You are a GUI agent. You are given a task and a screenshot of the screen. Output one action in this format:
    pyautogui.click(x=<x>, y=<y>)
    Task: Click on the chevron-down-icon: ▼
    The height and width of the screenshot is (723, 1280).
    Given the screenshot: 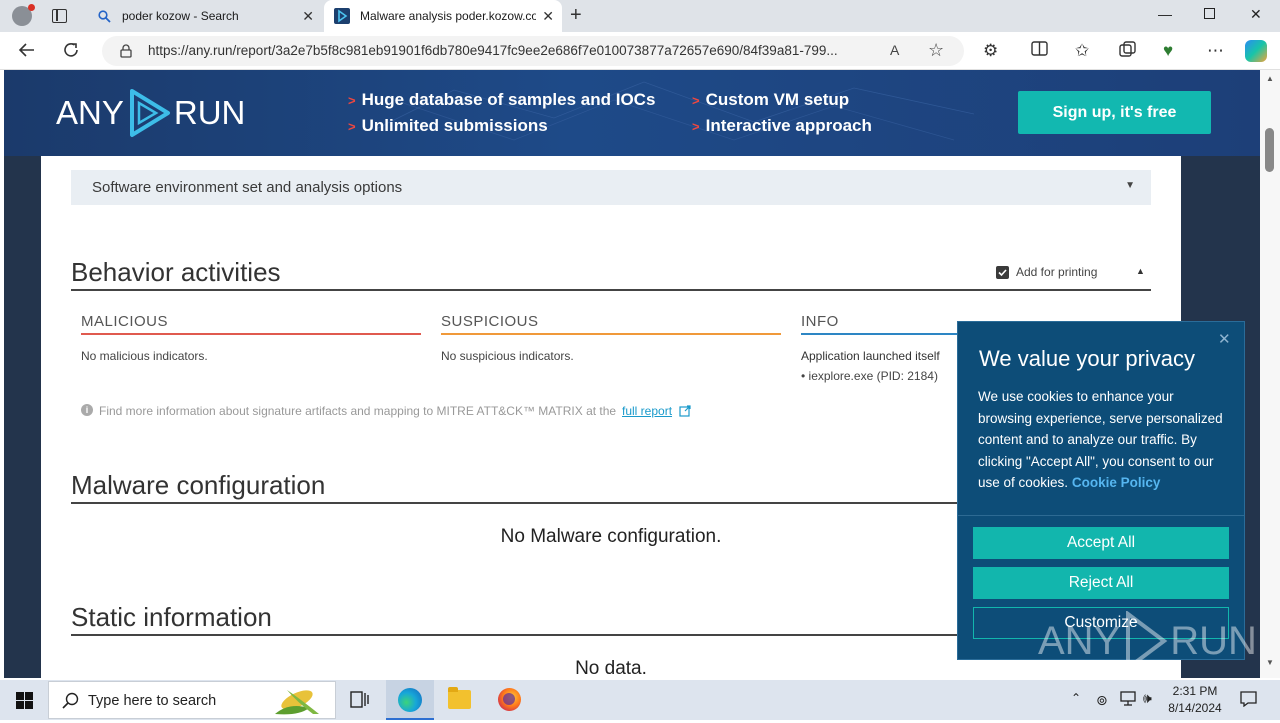 What is the action you would take?
    pyautogui.click(x=1130, y=185)
    